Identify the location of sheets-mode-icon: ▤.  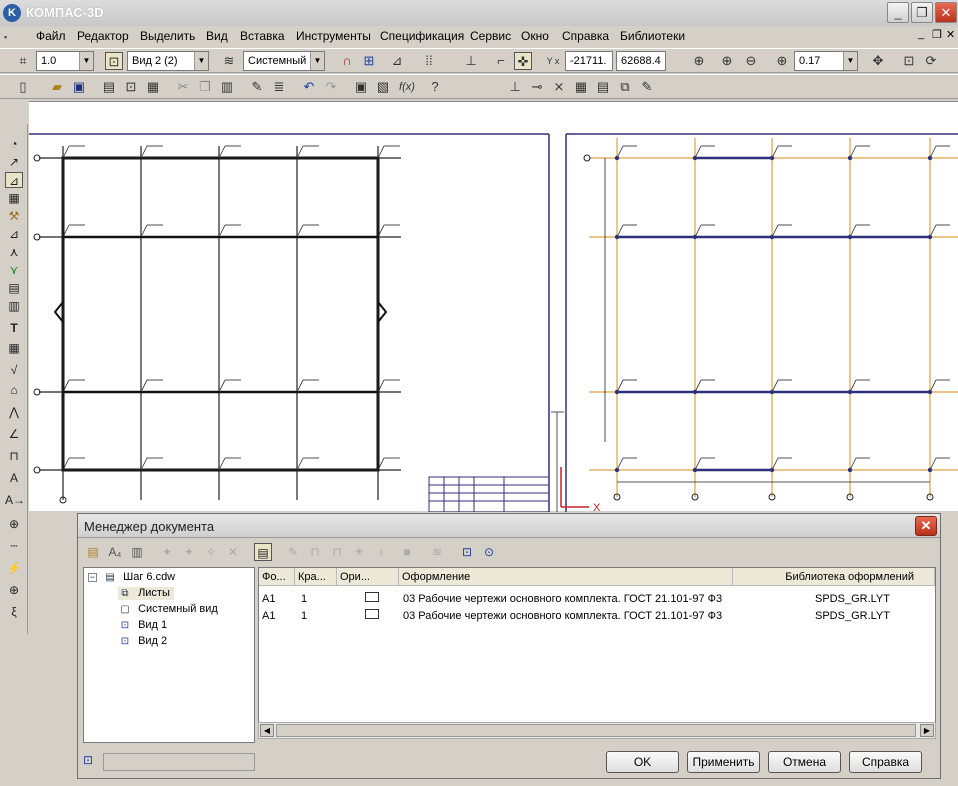
(263, 552).